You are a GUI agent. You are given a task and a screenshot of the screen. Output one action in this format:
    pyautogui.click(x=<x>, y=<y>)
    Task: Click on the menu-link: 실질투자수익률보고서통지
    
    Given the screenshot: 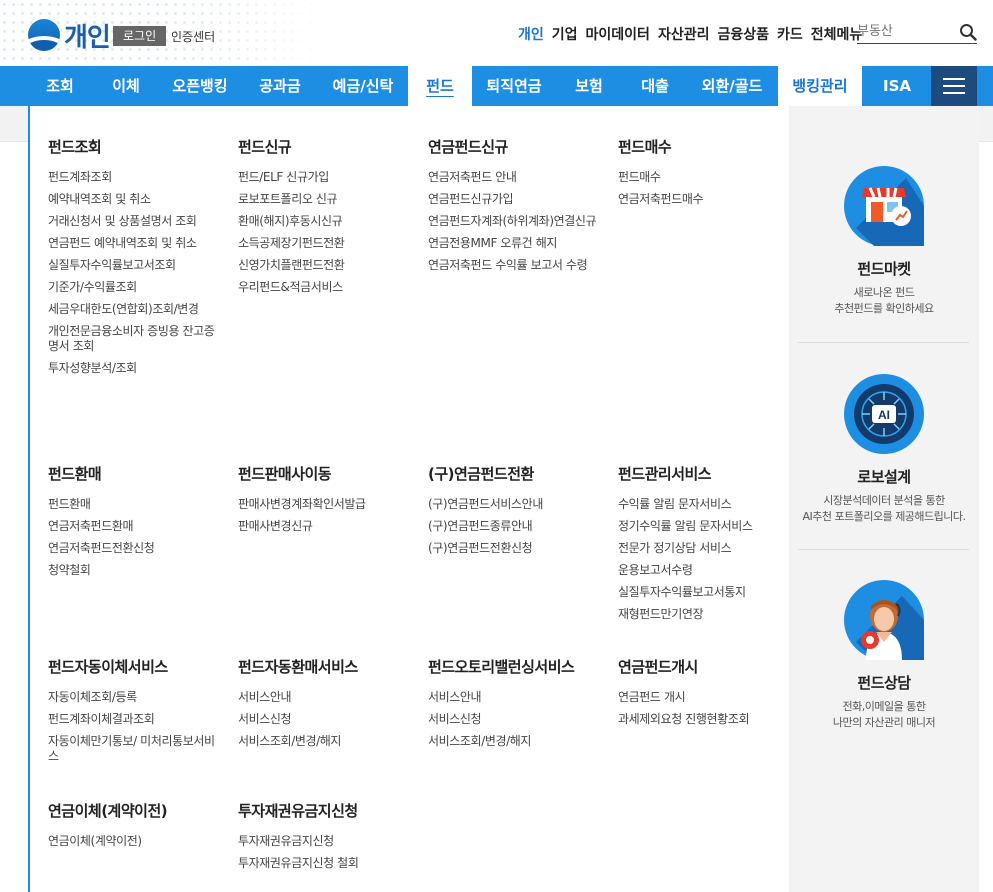 What is the action you would take?
    pyautogui.click(x=705, y=592)
    